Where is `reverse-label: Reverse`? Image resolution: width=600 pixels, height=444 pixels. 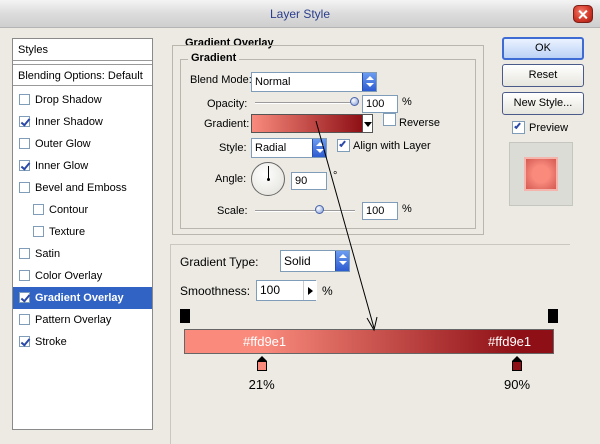 reverse-label: Reverse is located at coordinates (419, 123).